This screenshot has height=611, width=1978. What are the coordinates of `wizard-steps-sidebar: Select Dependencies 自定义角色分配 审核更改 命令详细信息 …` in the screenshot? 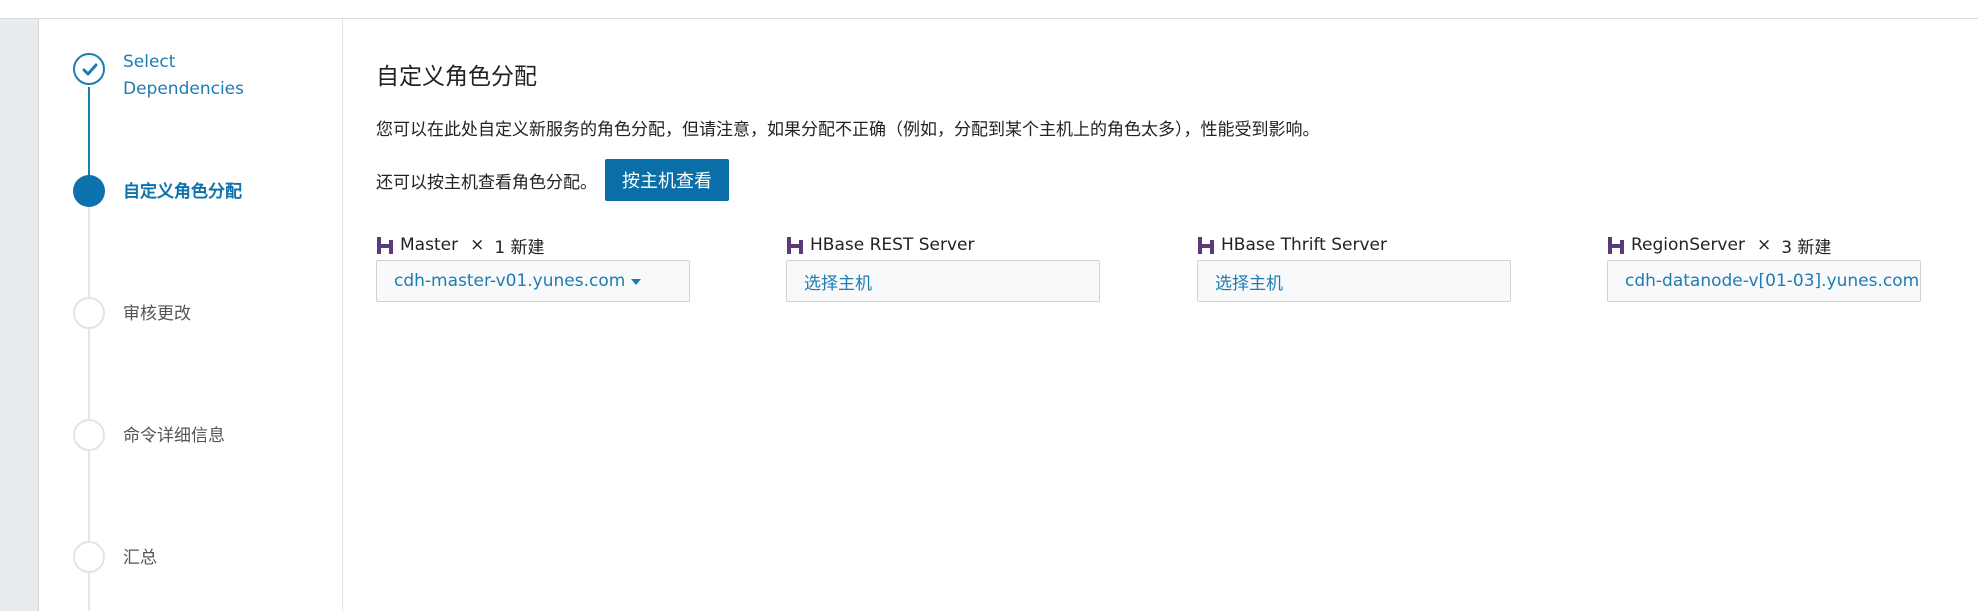 It's located at (191, 315).